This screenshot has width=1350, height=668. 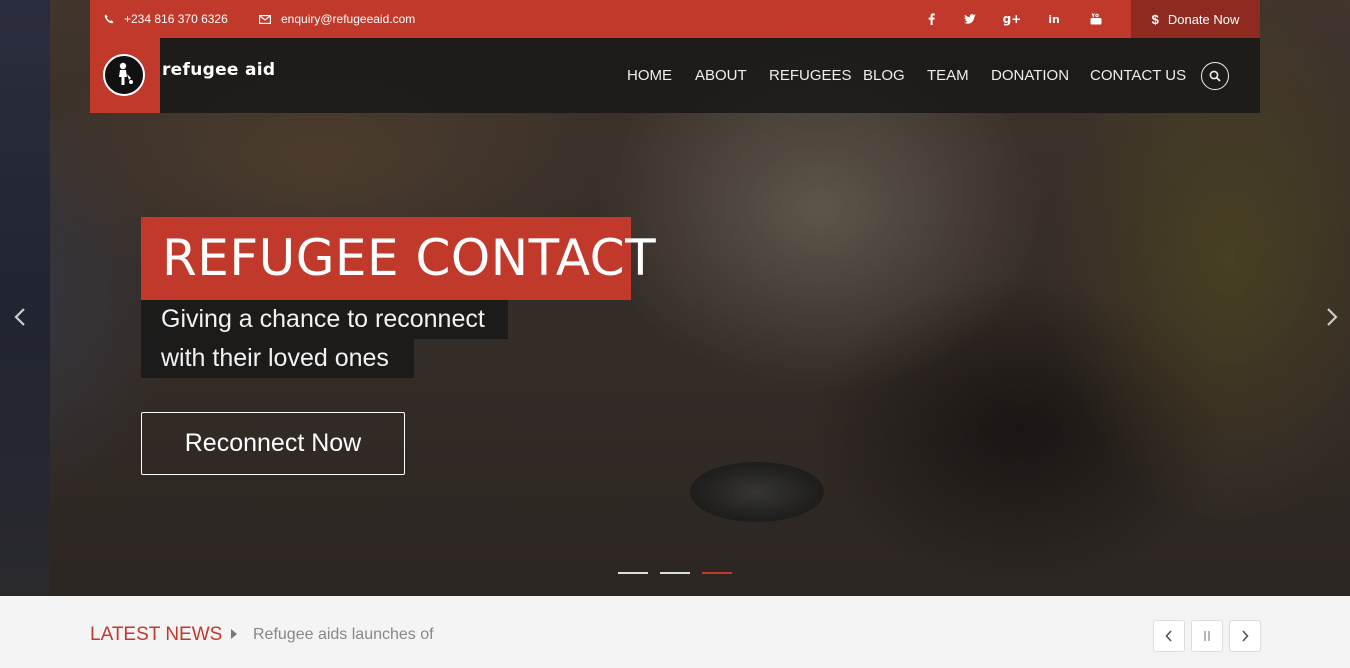 I want to click on search-icon, so click(x=1215, y=76).